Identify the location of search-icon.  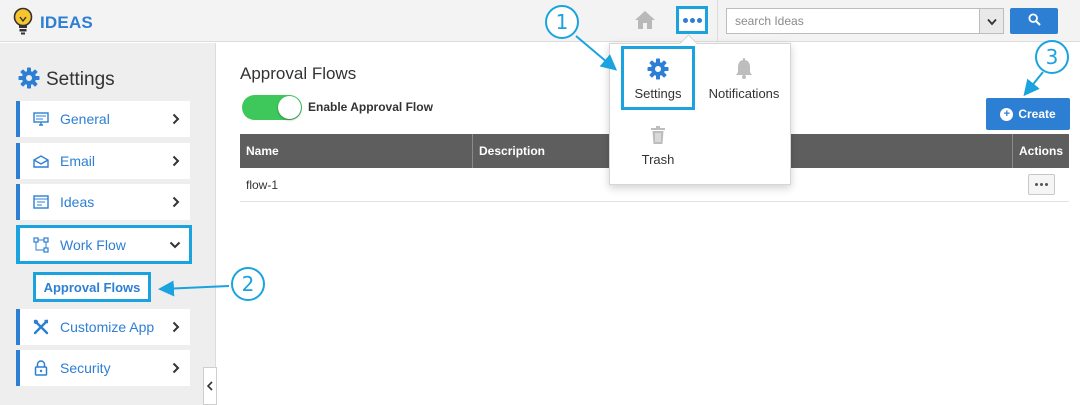
(1034, 21).